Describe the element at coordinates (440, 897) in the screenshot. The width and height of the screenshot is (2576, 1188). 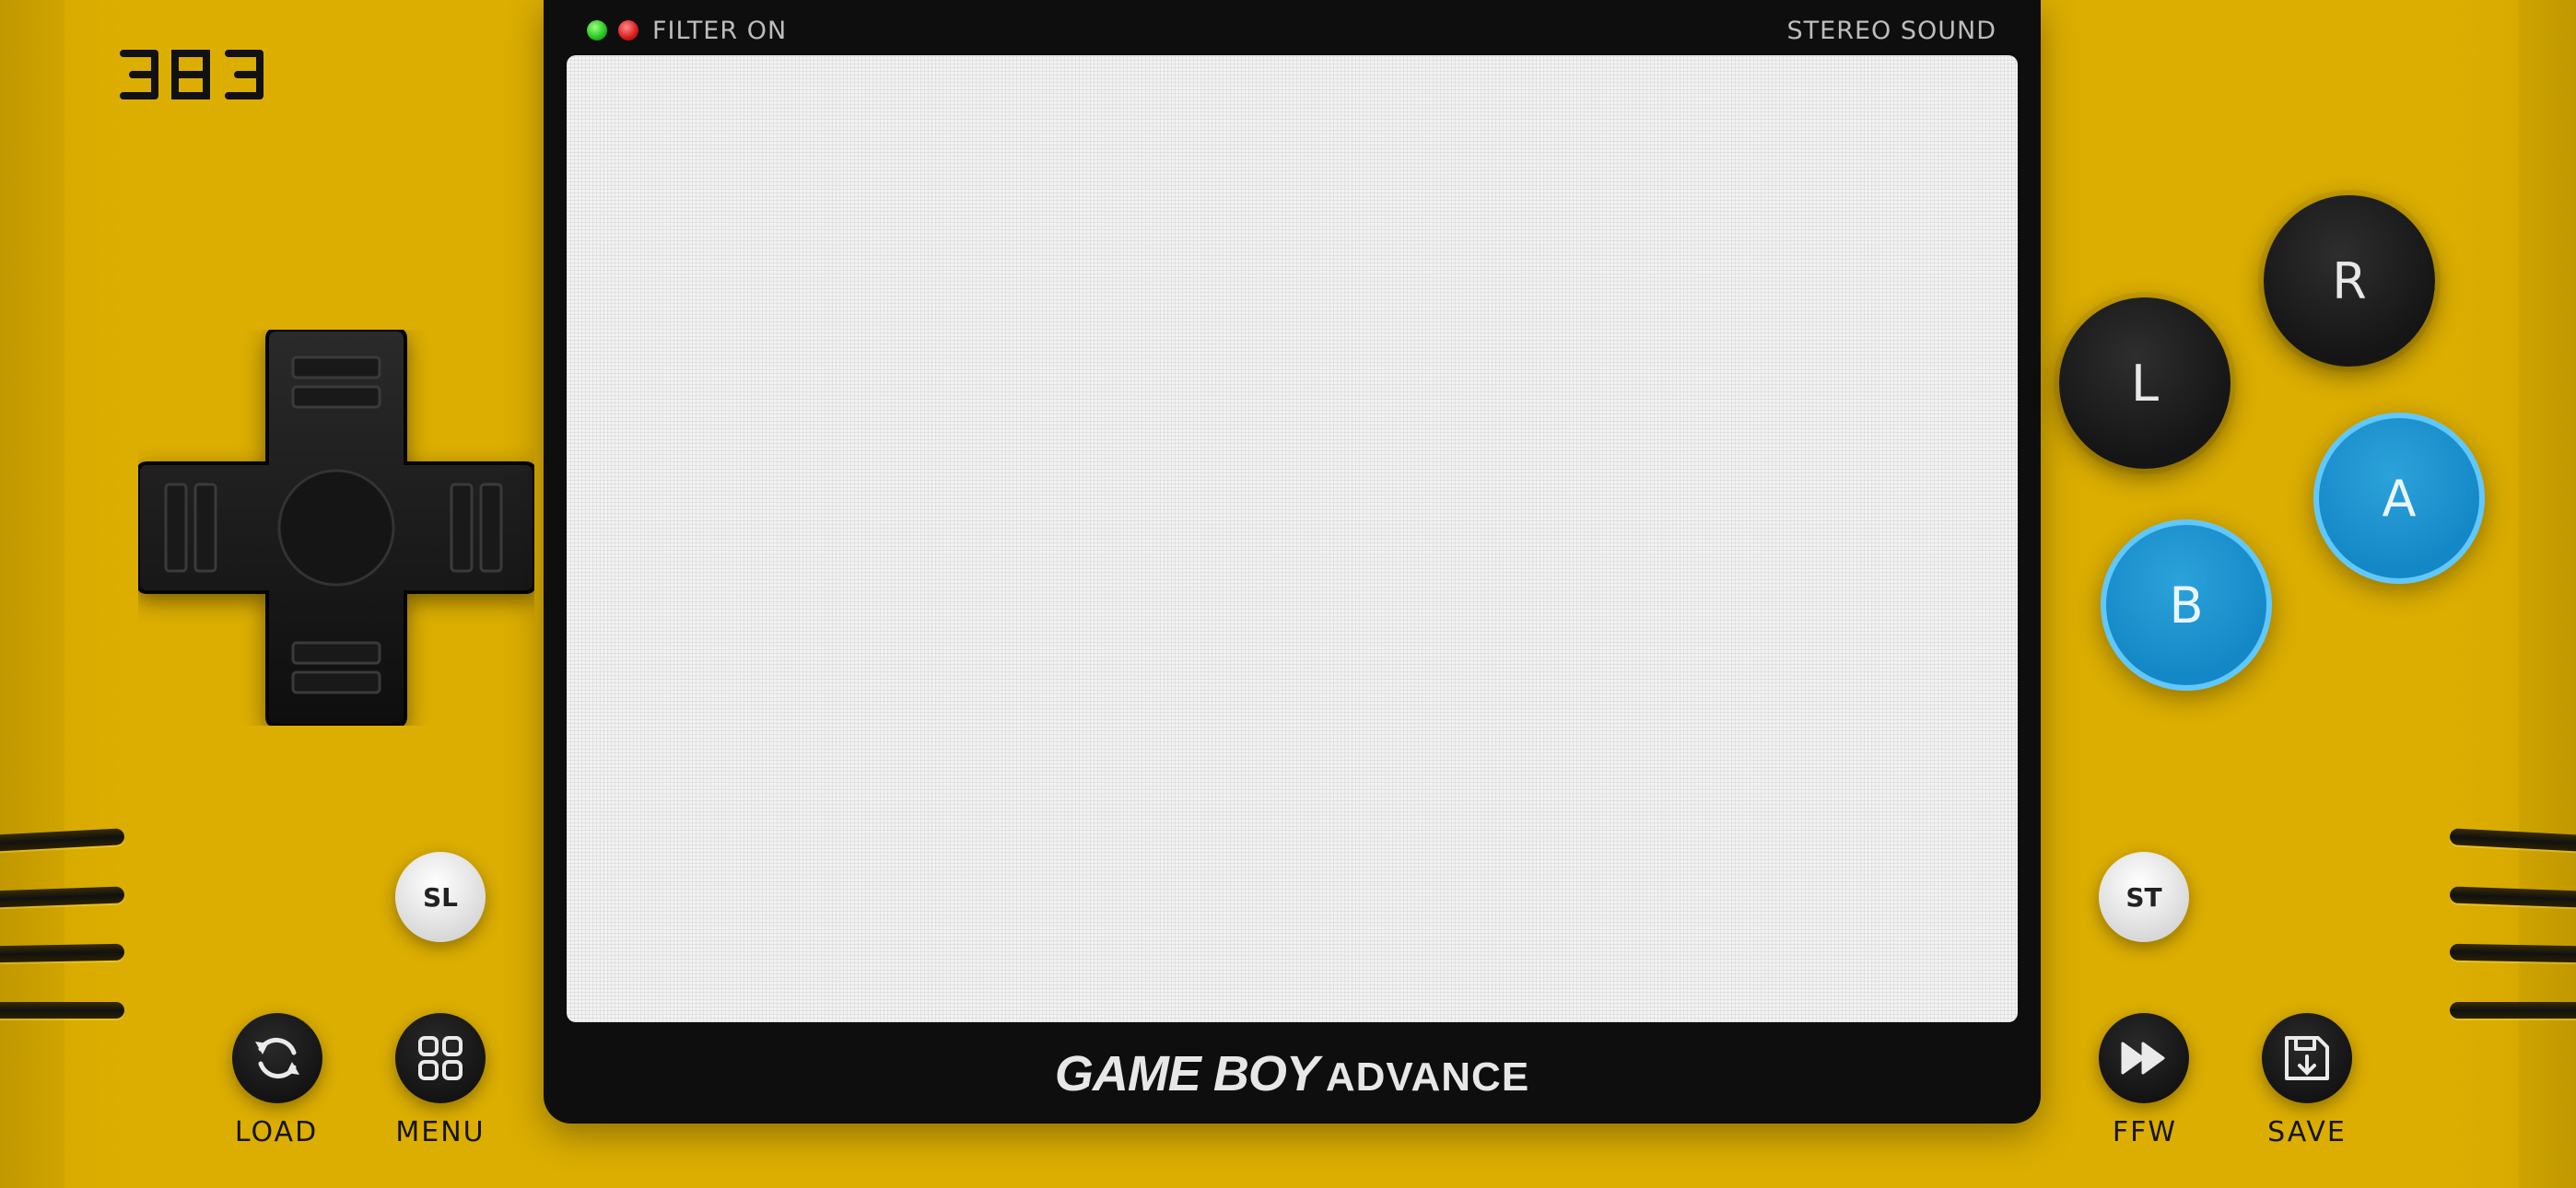
I see `select-button: SL` at that location.